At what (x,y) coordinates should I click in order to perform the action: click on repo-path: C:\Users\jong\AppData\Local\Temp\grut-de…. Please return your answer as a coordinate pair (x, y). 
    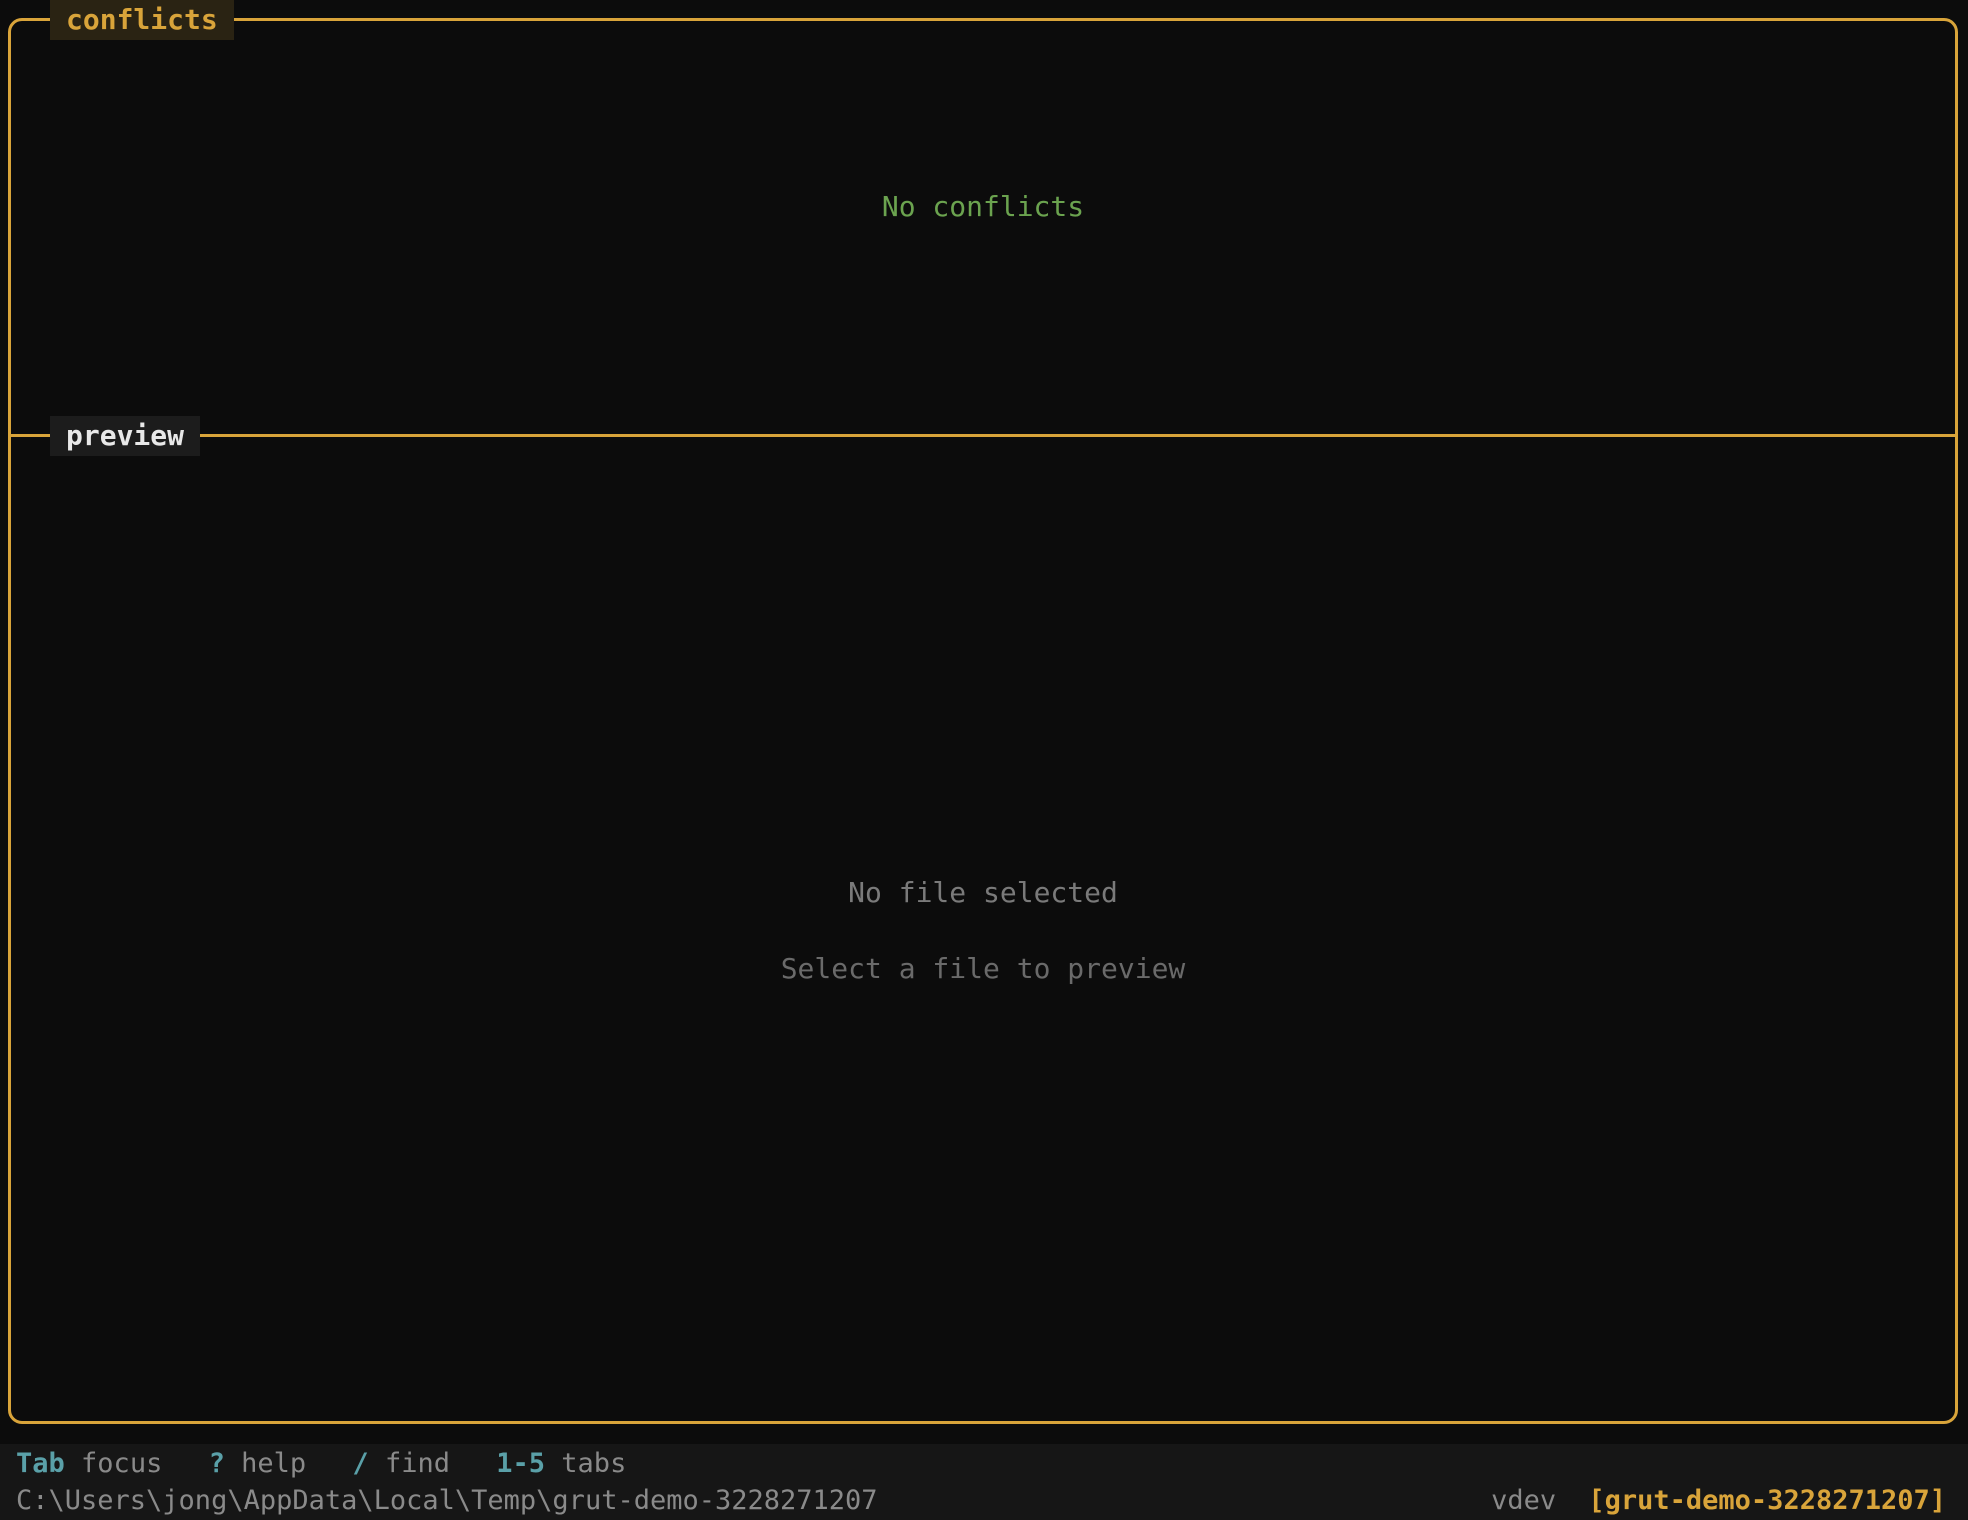
    Looking at the image, I should click on (447, 1500).